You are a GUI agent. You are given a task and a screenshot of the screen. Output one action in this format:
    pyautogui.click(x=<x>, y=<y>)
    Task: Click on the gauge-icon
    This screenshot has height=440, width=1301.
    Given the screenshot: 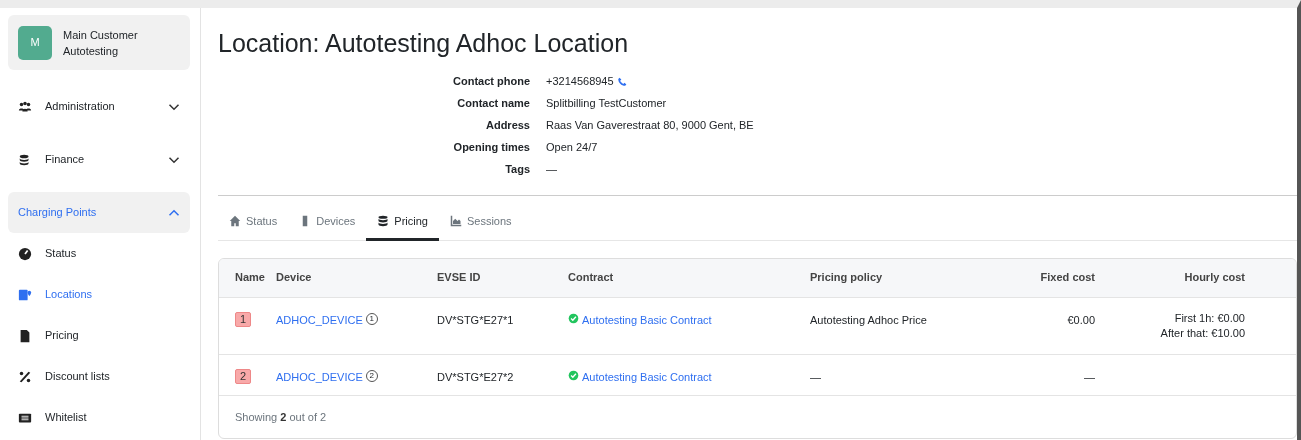 What is the action you would take?
    pyautogui.click(x=25, y=253)
    